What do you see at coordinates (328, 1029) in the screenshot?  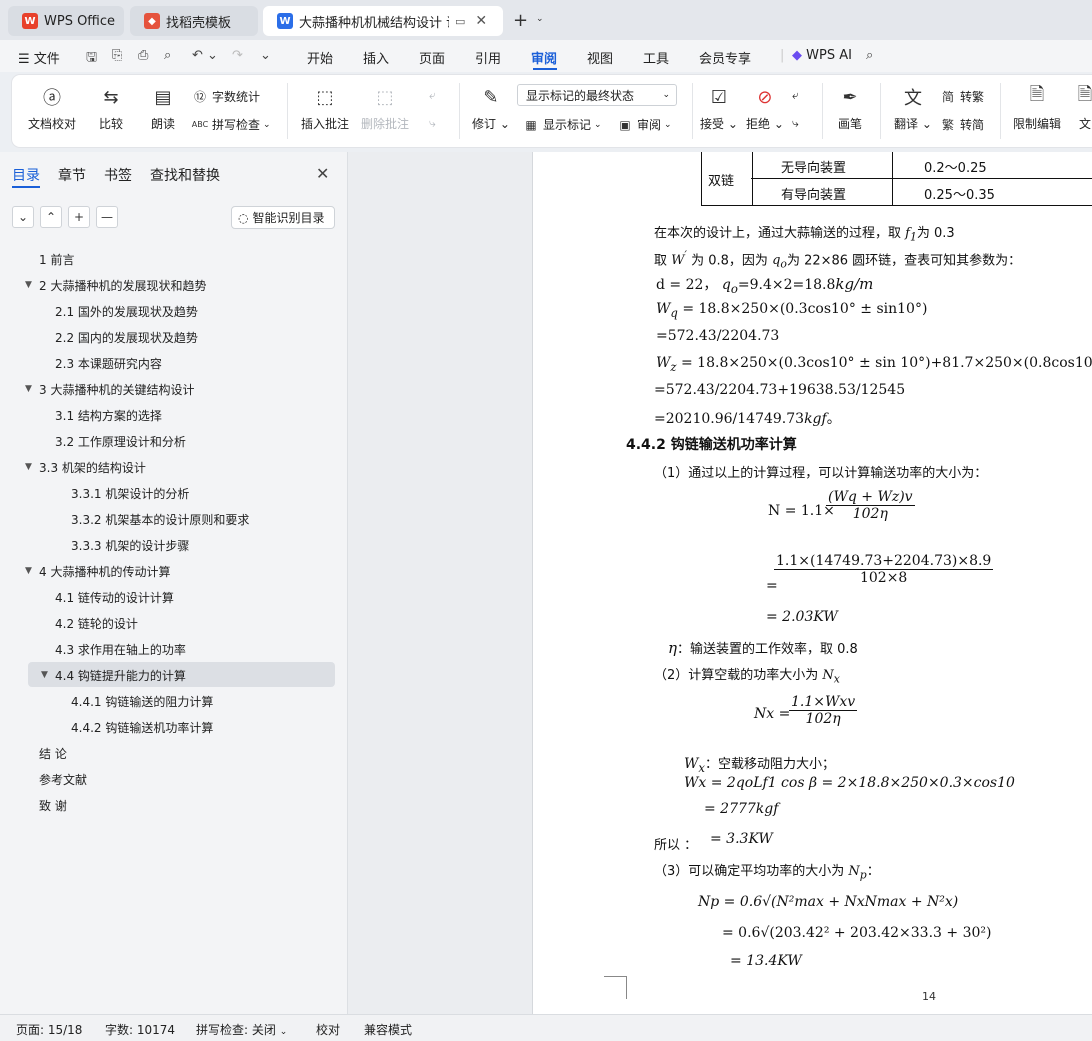 I see `proofread-indicator: 校对` at bounding box center [328, 1029].